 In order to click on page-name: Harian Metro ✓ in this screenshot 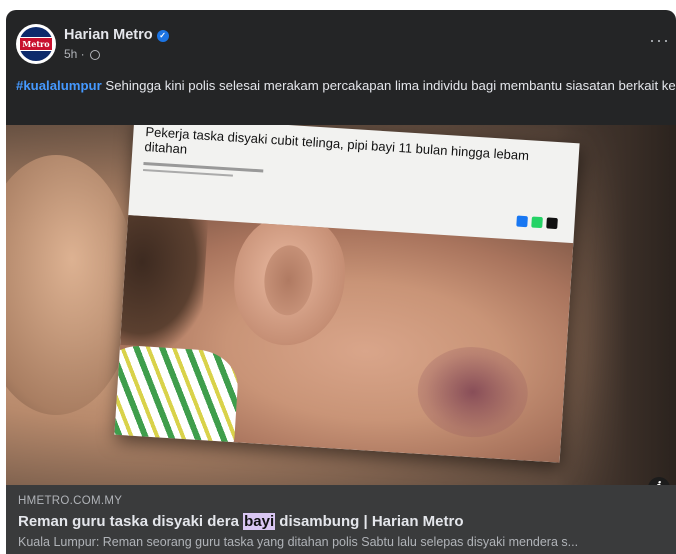, I will do `click(116, 35)`.